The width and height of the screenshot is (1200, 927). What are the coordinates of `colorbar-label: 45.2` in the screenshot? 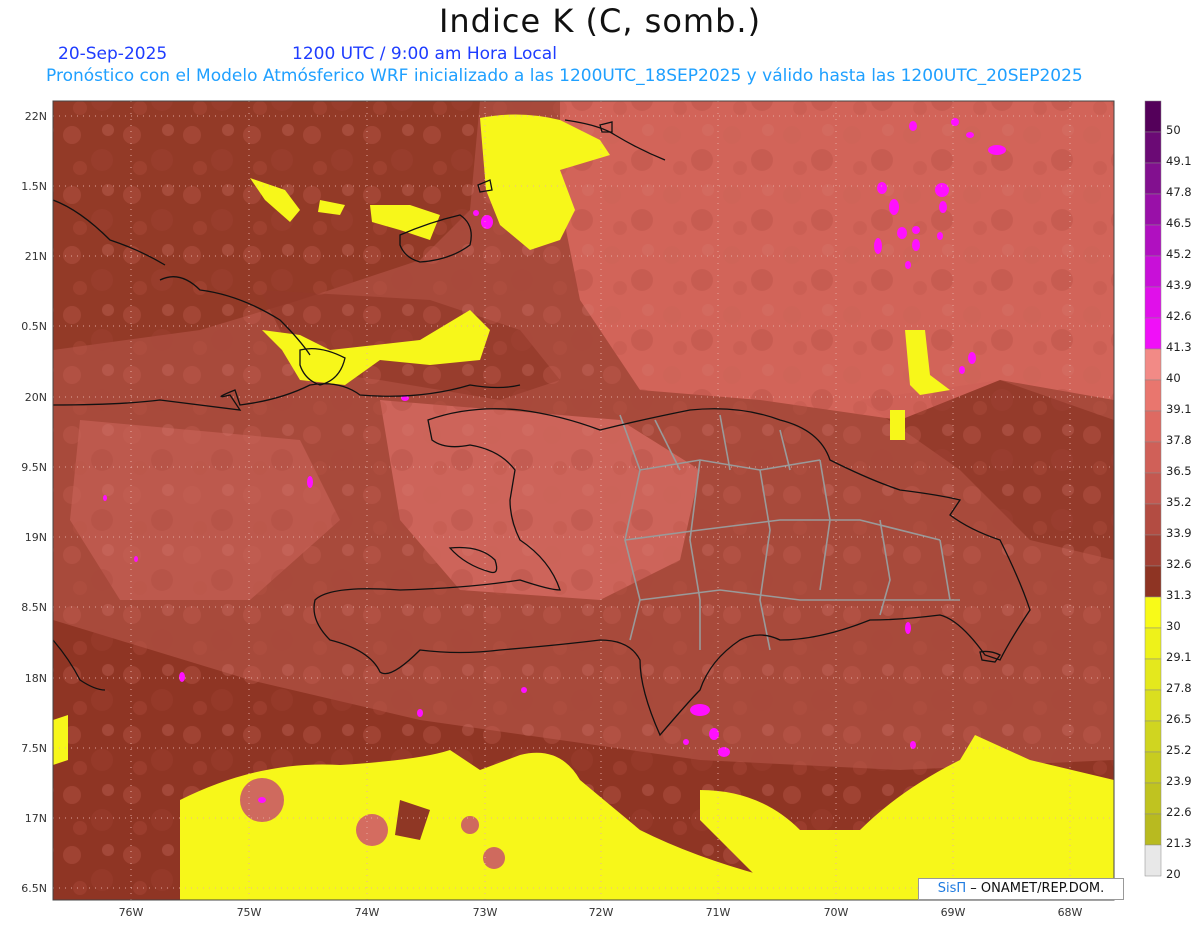 It's located at (1179, 254).